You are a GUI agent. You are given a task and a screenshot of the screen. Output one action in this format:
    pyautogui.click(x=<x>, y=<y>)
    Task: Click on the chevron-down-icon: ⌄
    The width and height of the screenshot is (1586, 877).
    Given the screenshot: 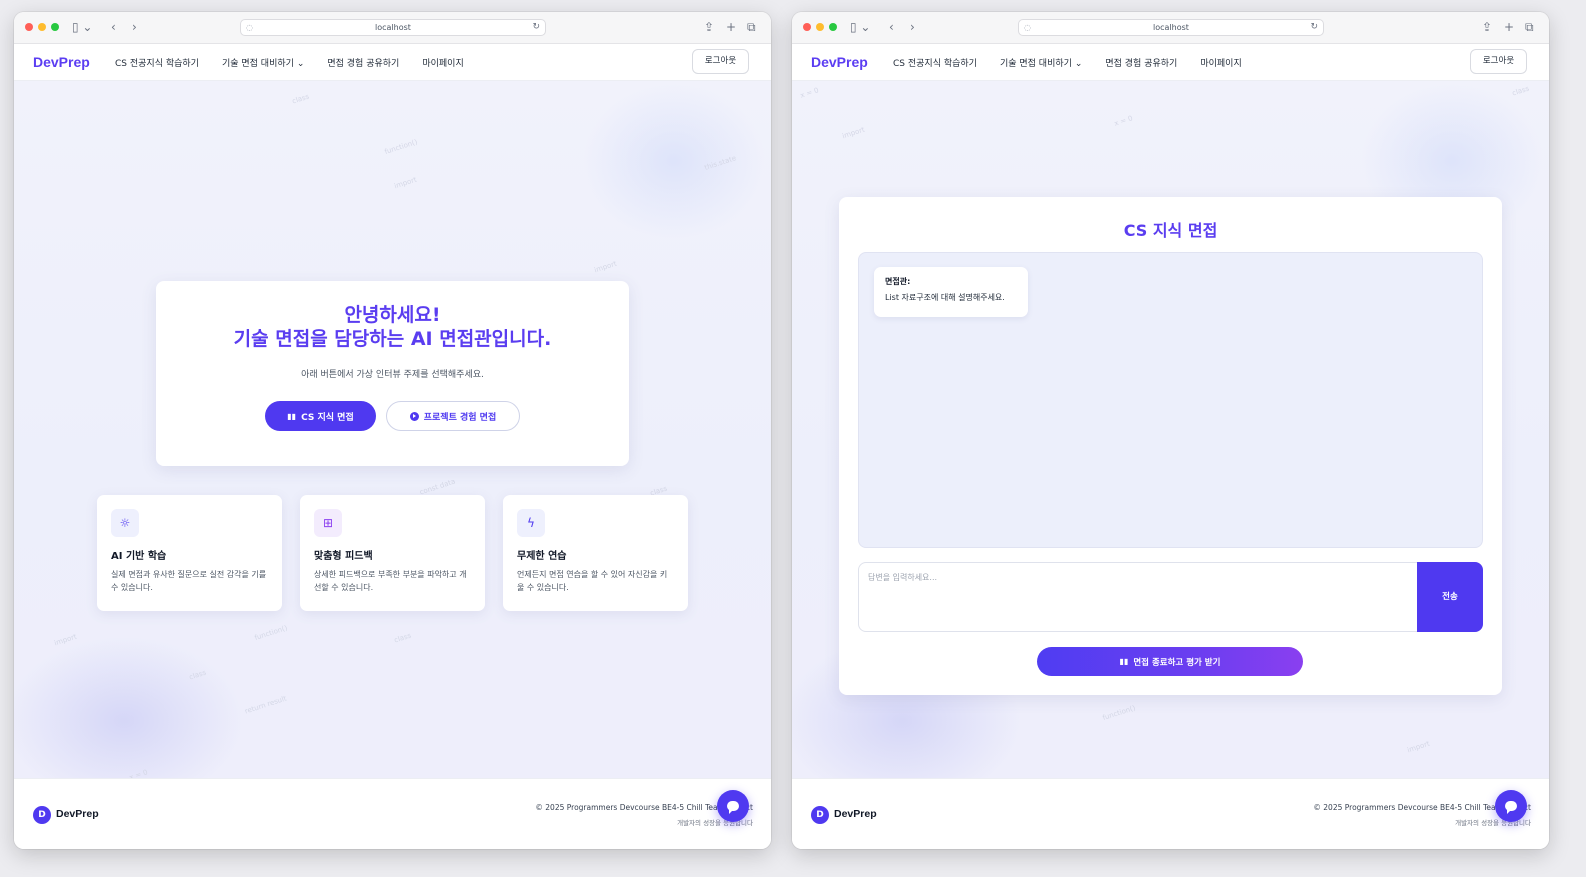 What is the action you would take?
    pyautogui.click(x=300, y=64)
    